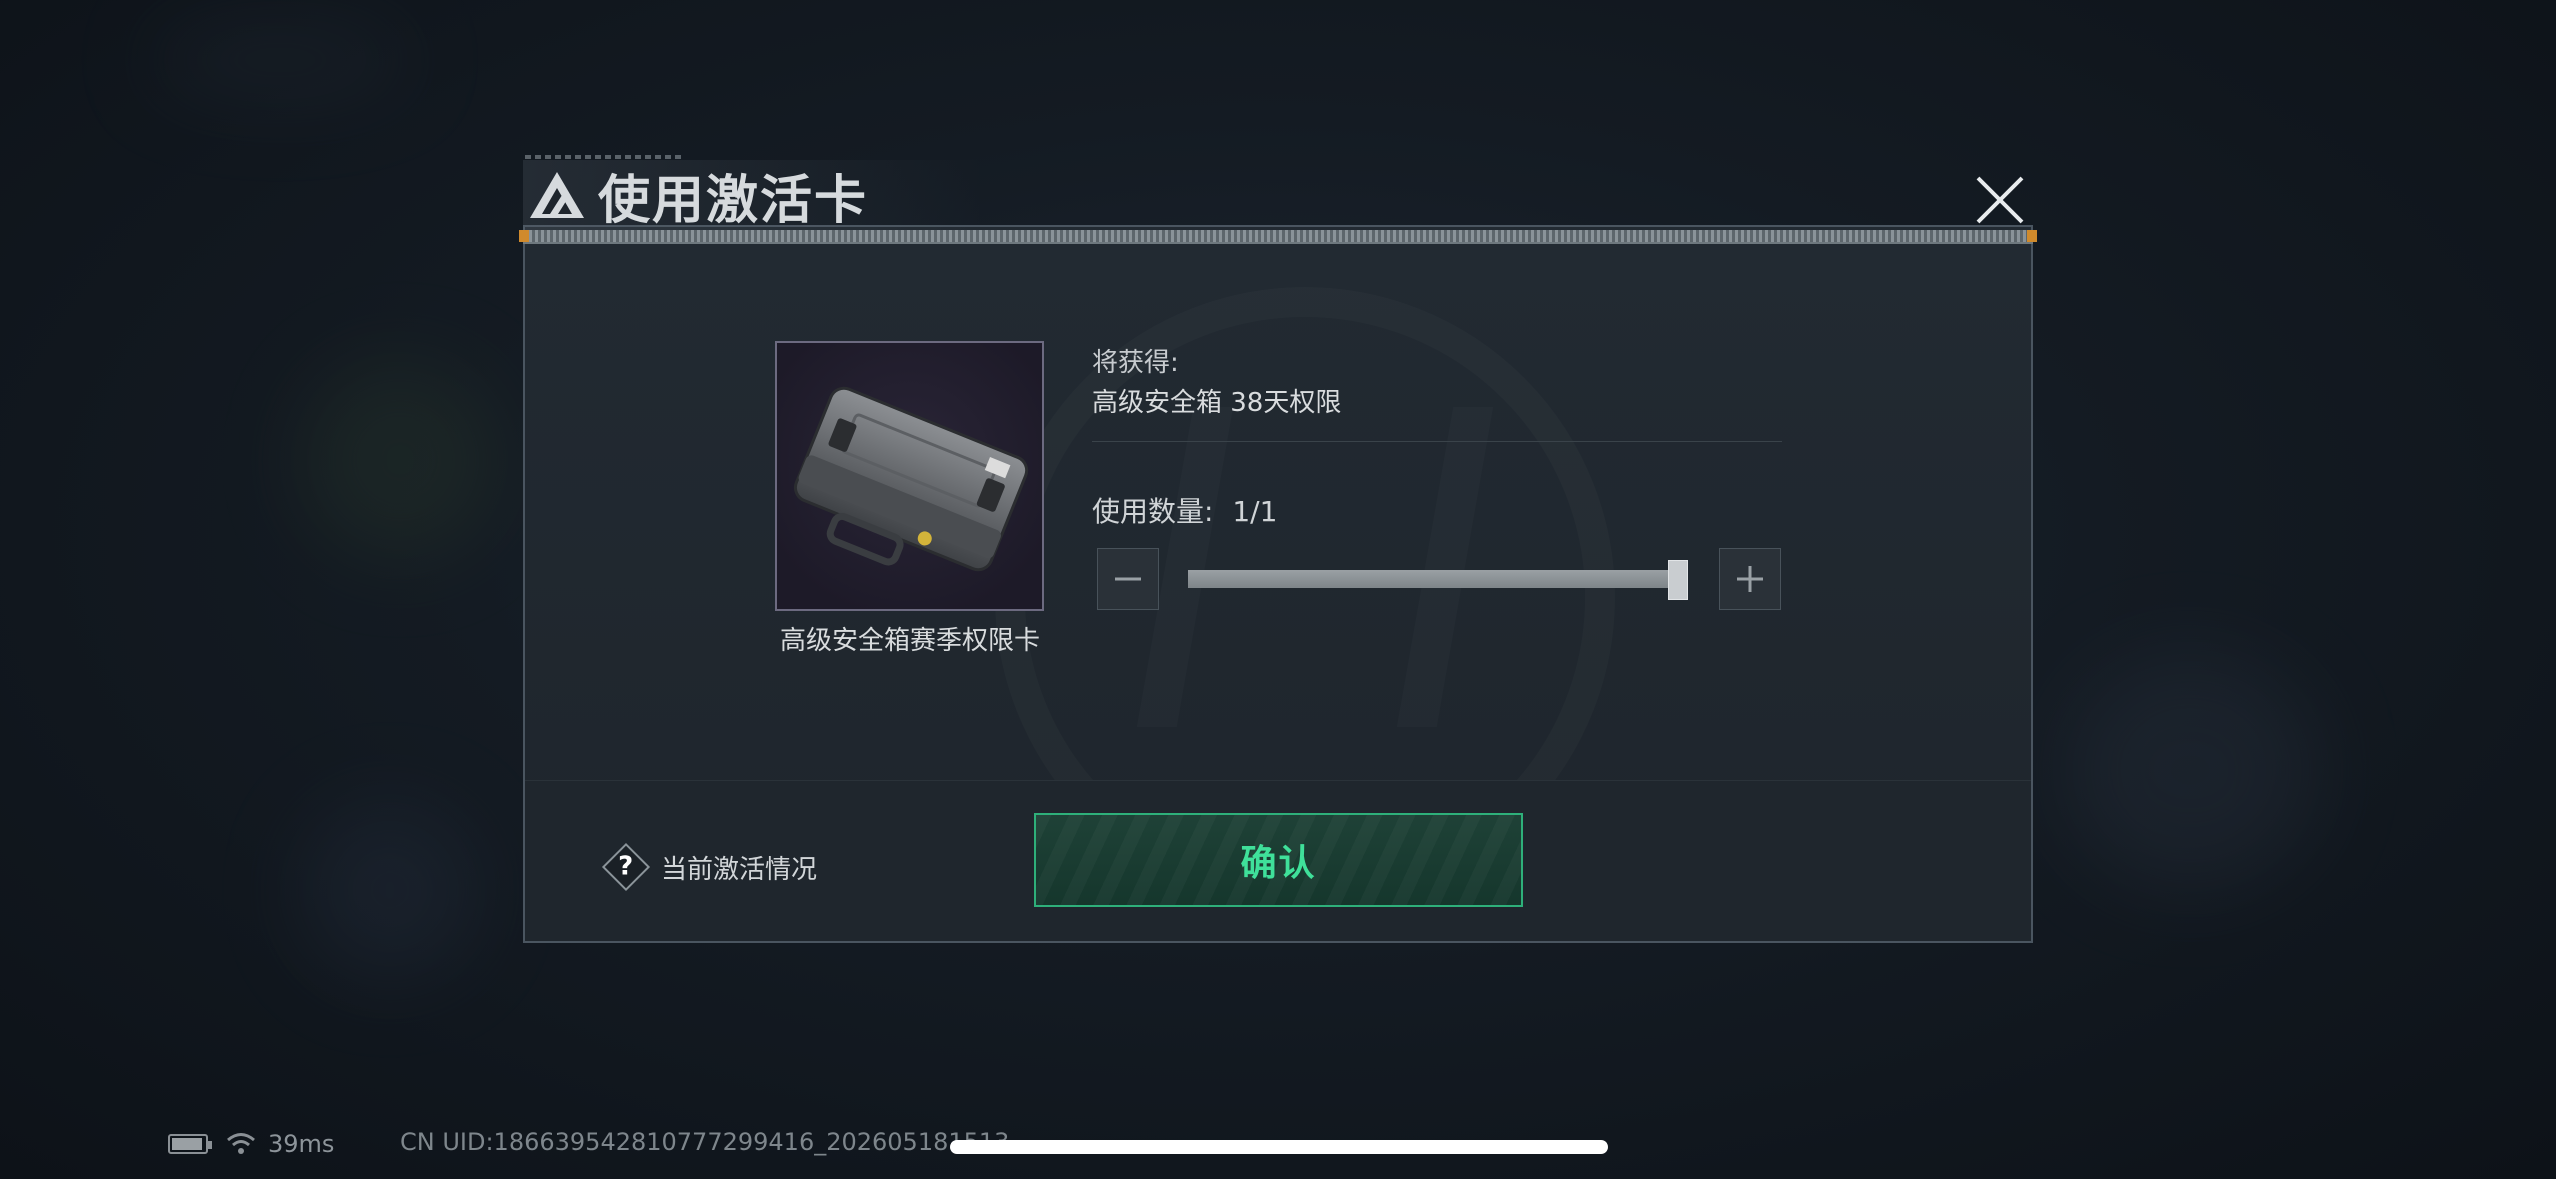 This screenshot has width=2556, height=1179. I want to click on quantity-label: 使用数量: 1/1, so click(1184, 510).